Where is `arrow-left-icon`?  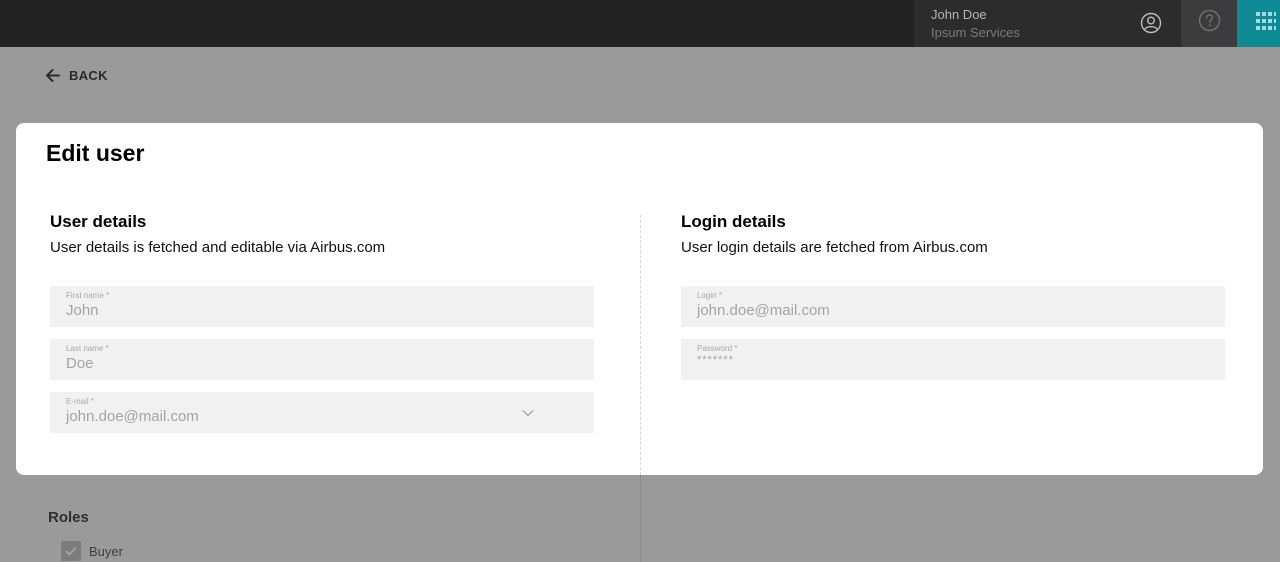
arrow-left-icon is located at coordinates (53, 75).